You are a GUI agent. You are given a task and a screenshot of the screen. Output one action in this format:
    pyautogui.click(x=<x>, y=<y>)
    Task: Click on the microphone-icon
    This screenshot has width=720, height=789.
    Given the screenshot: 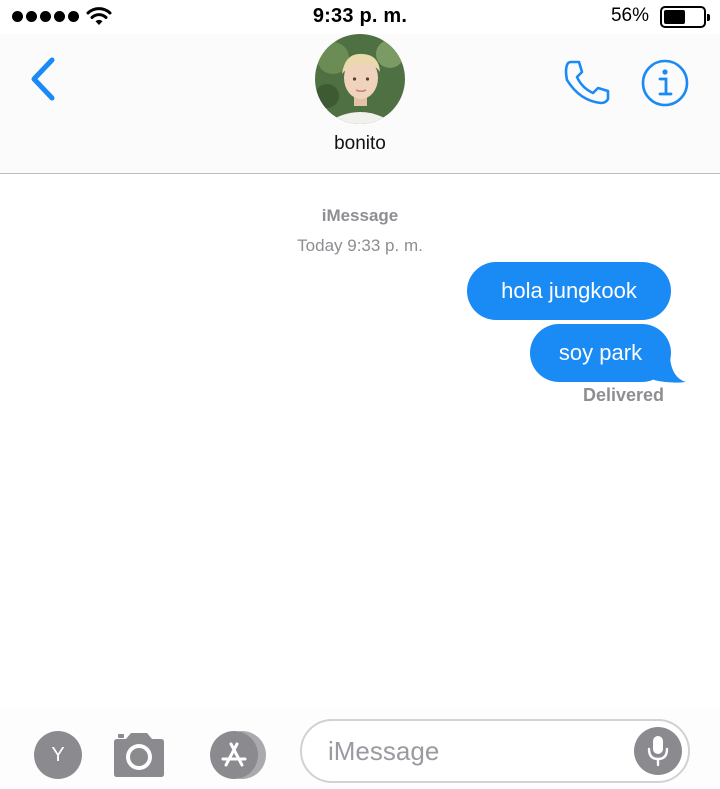 What is the action you would take?
    pyautogui.click(x=658, y=751)
    